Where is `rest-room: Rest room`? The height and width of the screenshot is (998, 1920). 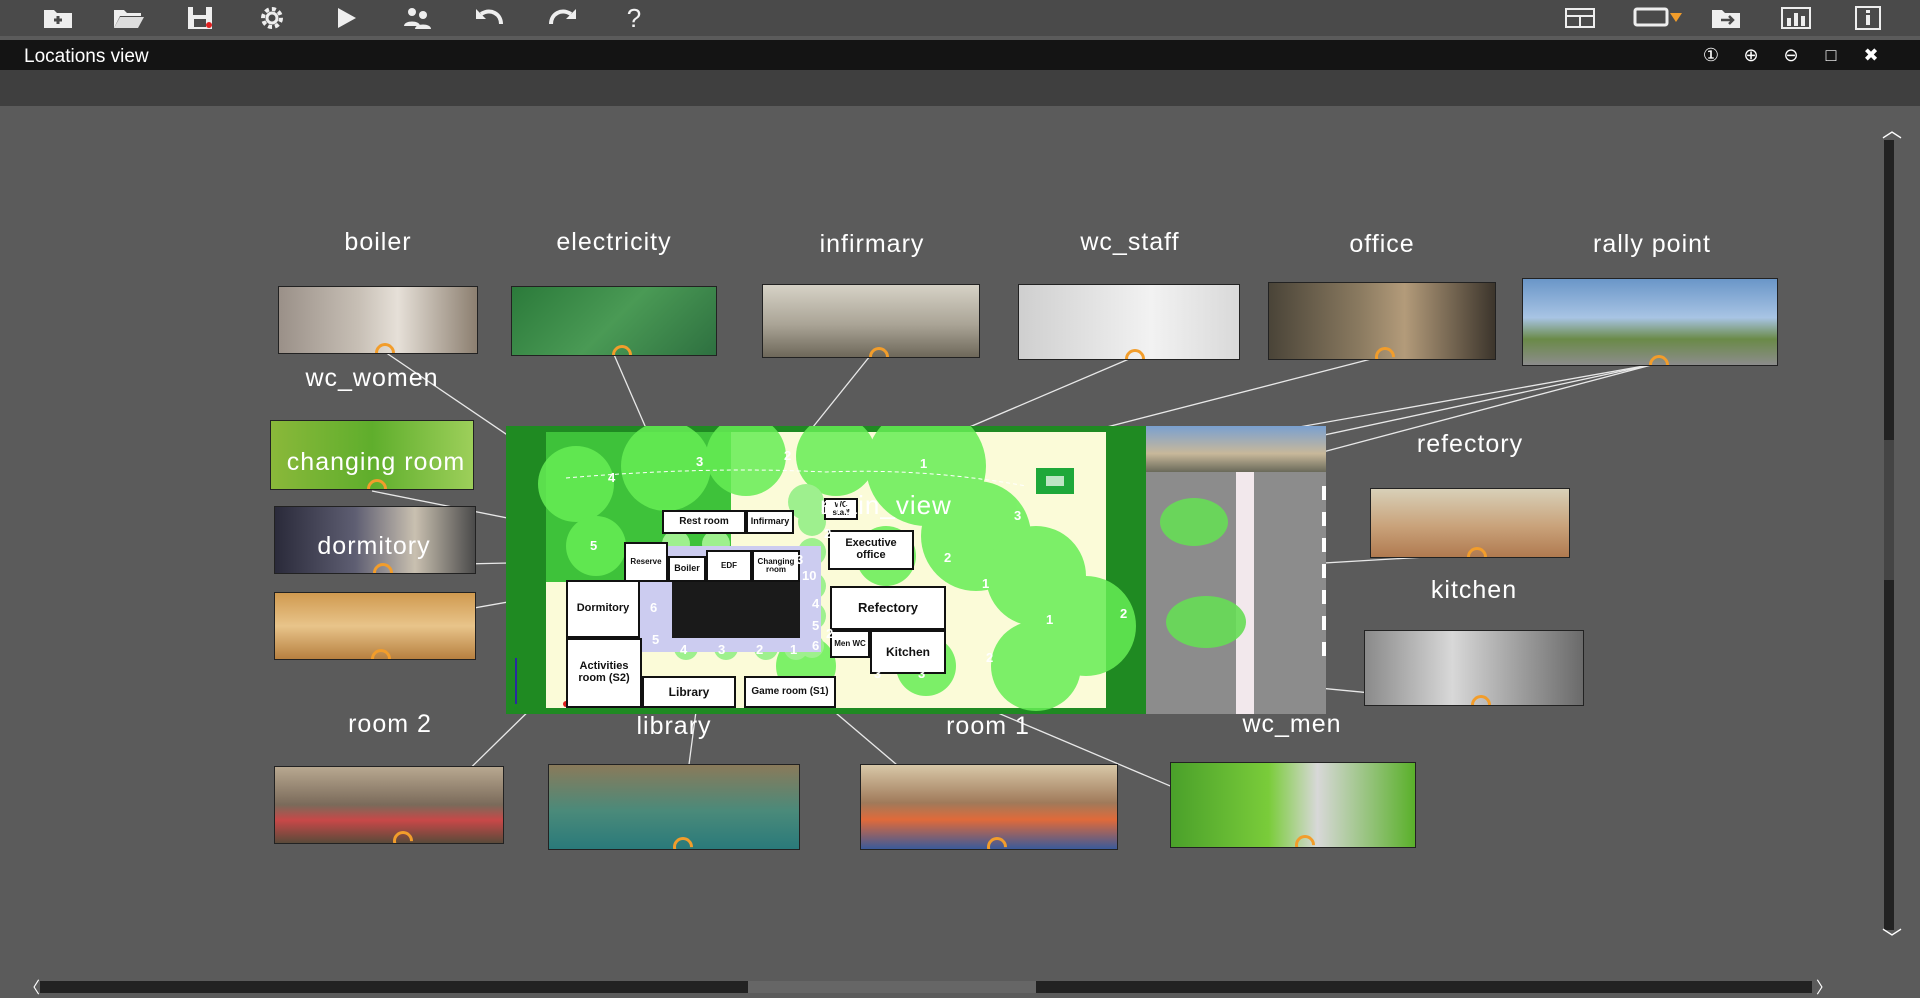
rest-room: Rest room is located at coordinates (704, 522).